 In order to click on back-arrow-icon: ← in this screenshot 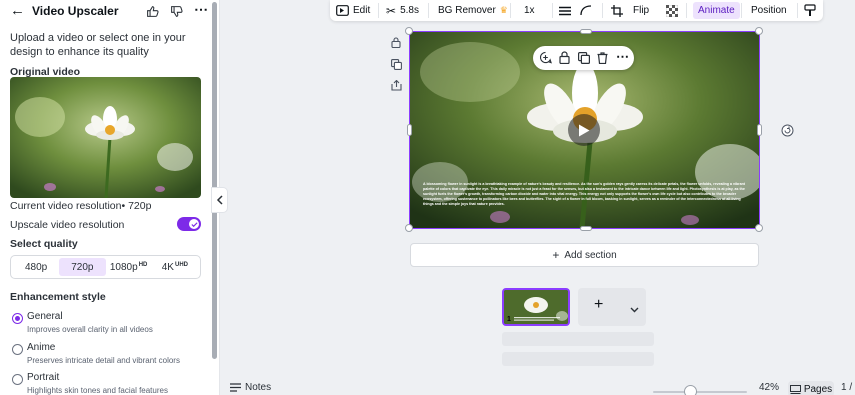, I will do `click(17, 11)`.